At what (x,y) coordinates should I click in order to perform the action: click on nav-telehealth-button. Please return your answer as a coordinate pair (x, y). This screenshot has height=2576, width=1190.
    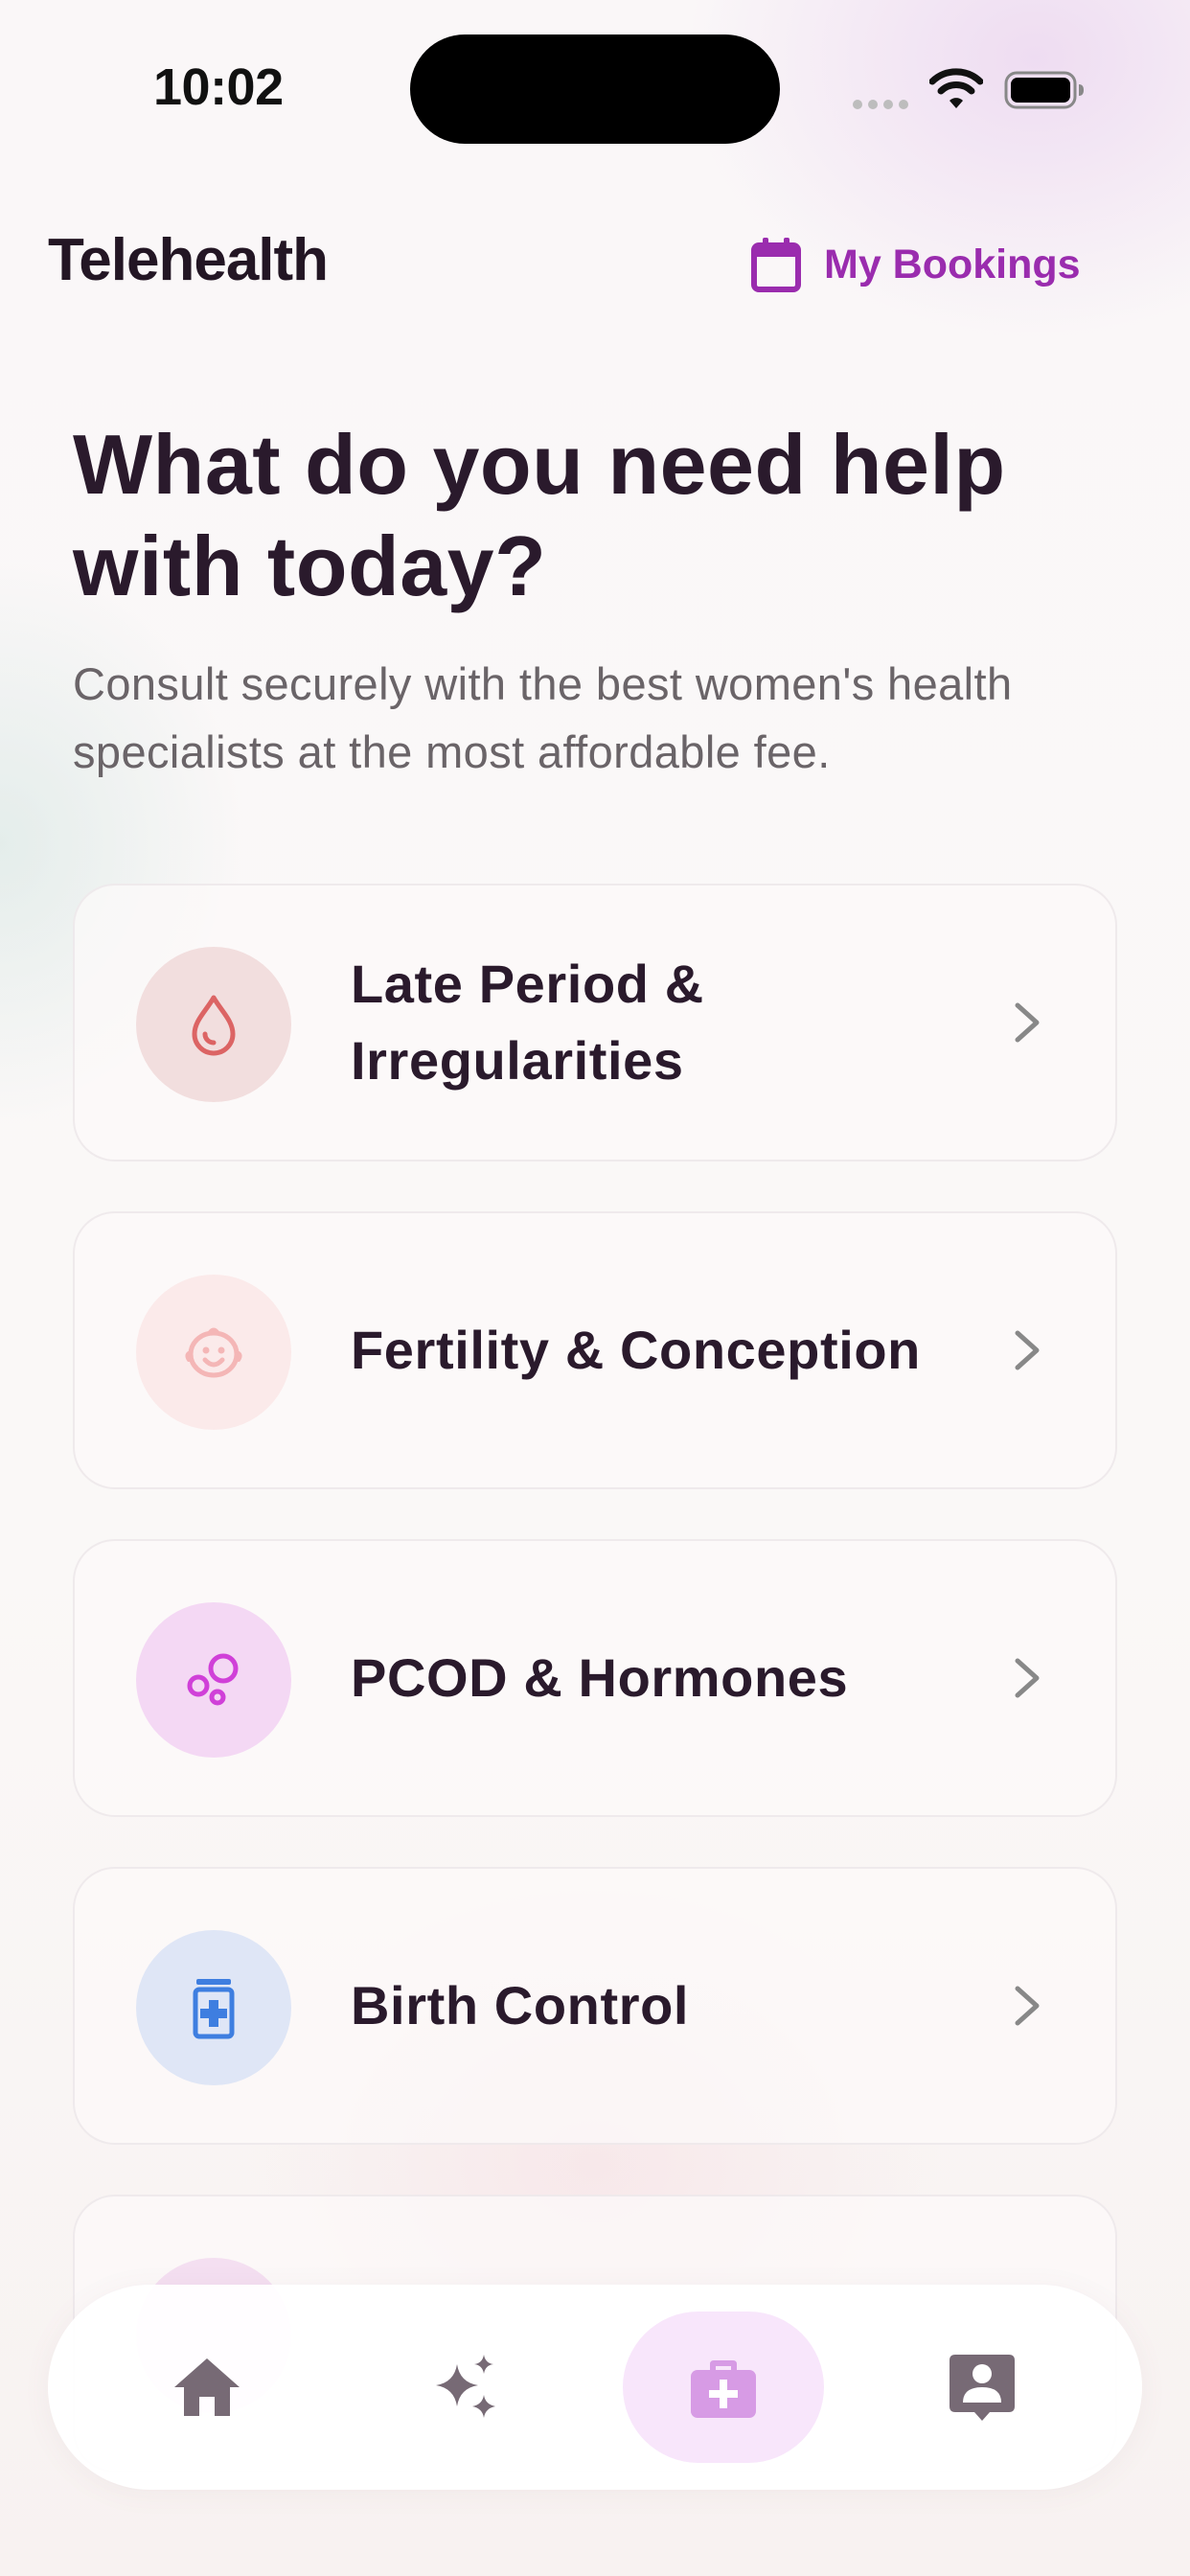
    Looking at the image, I should click on (724, 2387).